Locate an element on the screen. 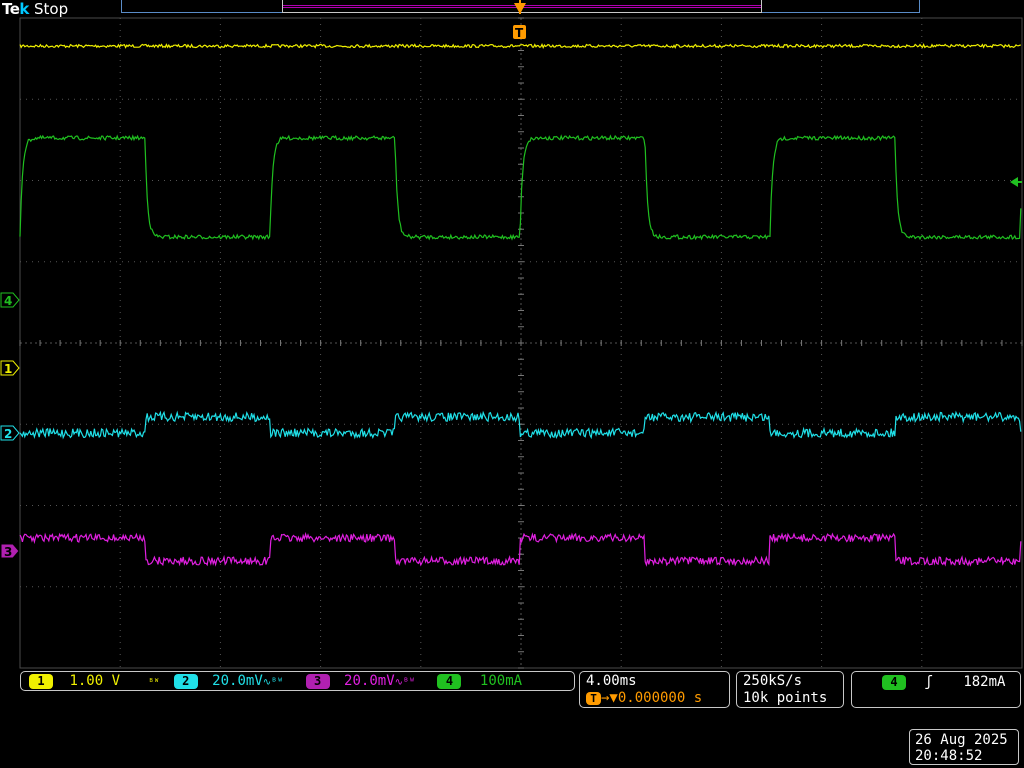  ch1-ground-marker: 1 is located at coordinates (10, 368).